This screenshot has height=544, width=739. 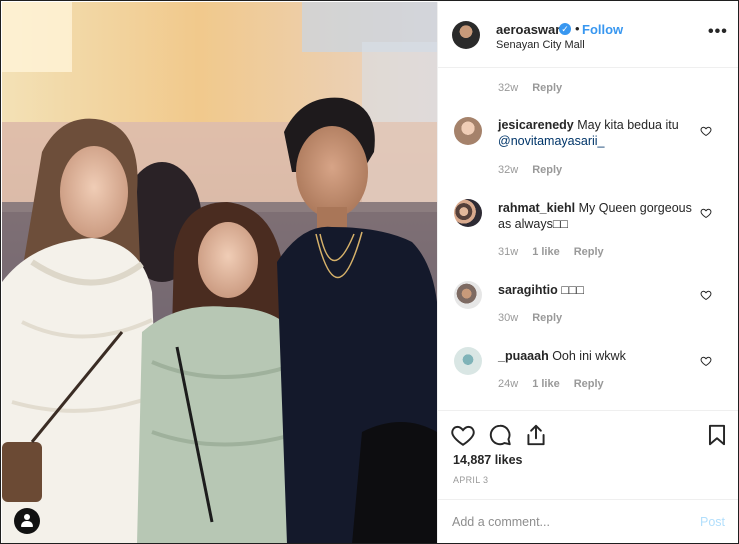 I want to click on owner-avatar, so click(x=466, y=35).